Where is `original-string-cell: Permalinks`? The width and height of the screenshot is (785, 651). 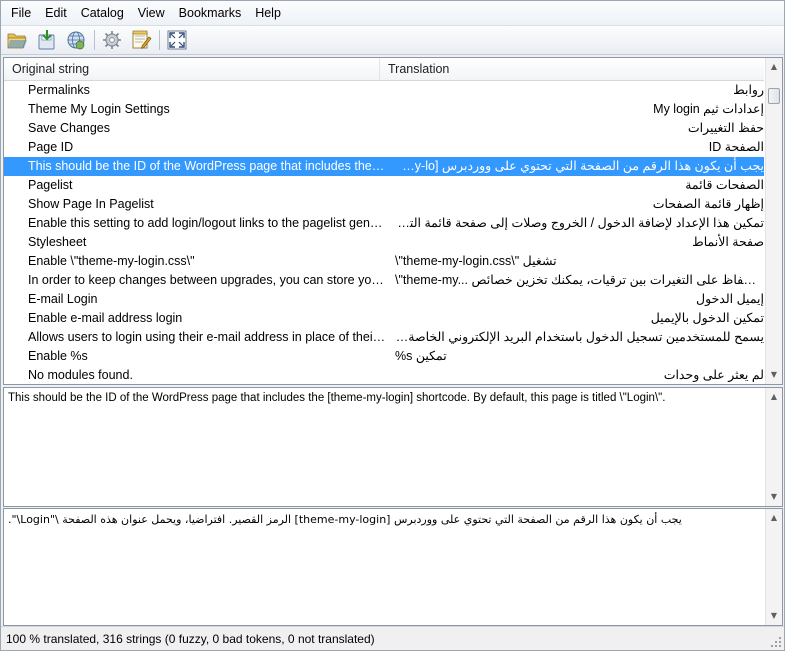
original-string-cell: Permalinks is located at coordinates (59, 90).